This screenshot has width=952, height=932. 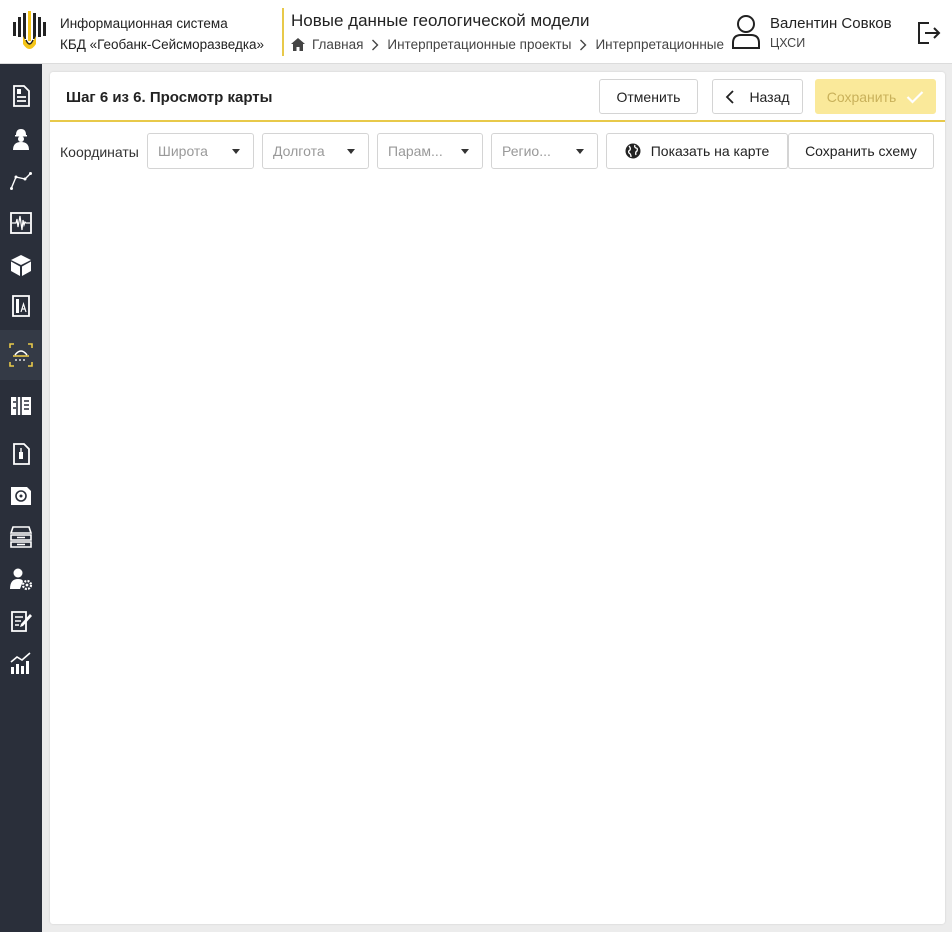 I want to click on breadcrumb-projects: Интерпретационные проекты, so click(x=479, y=44).